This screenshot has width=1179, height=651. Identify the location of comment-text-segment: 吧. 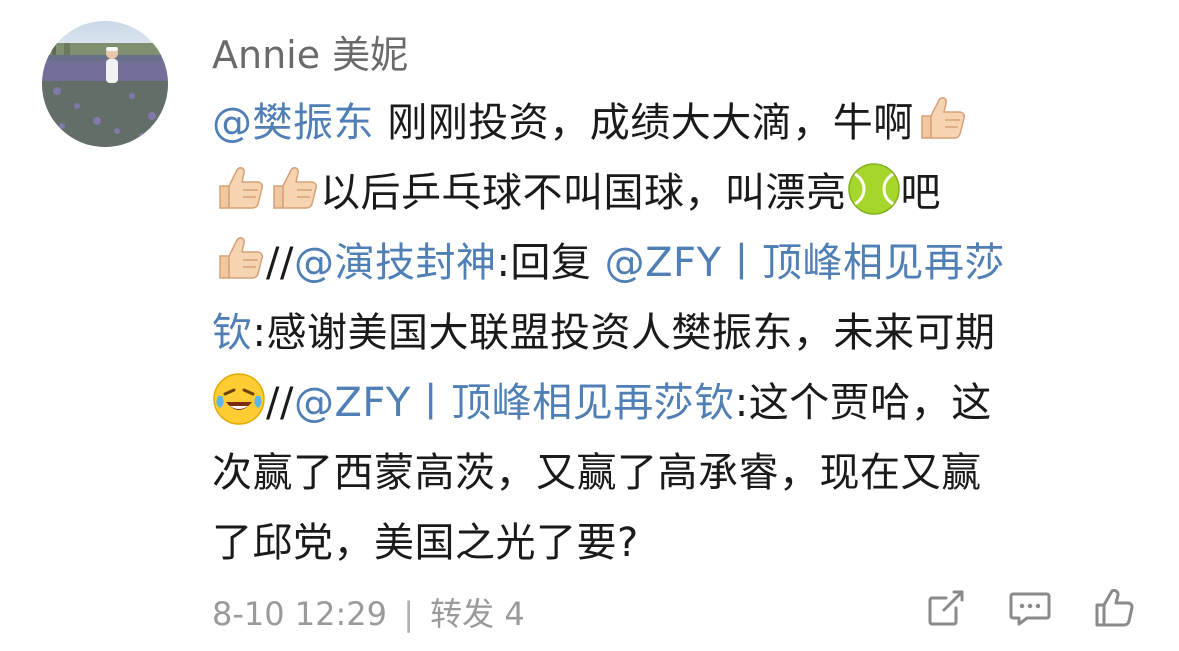
(920, 193).